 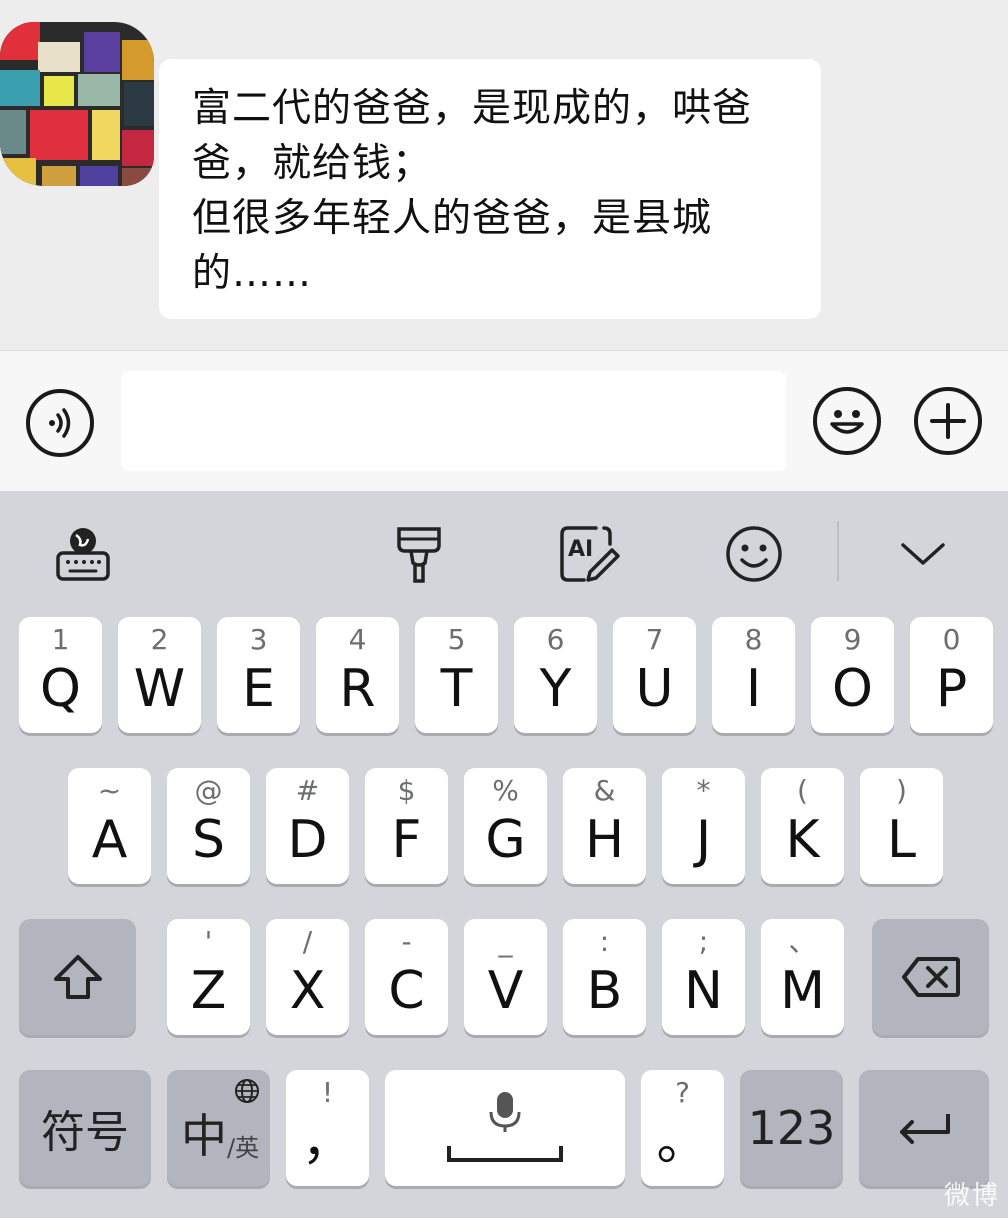 What do you see at coordinates (604, 977) in the screenshot?
I see `key-b: :B` at bounding box center [604, 977].